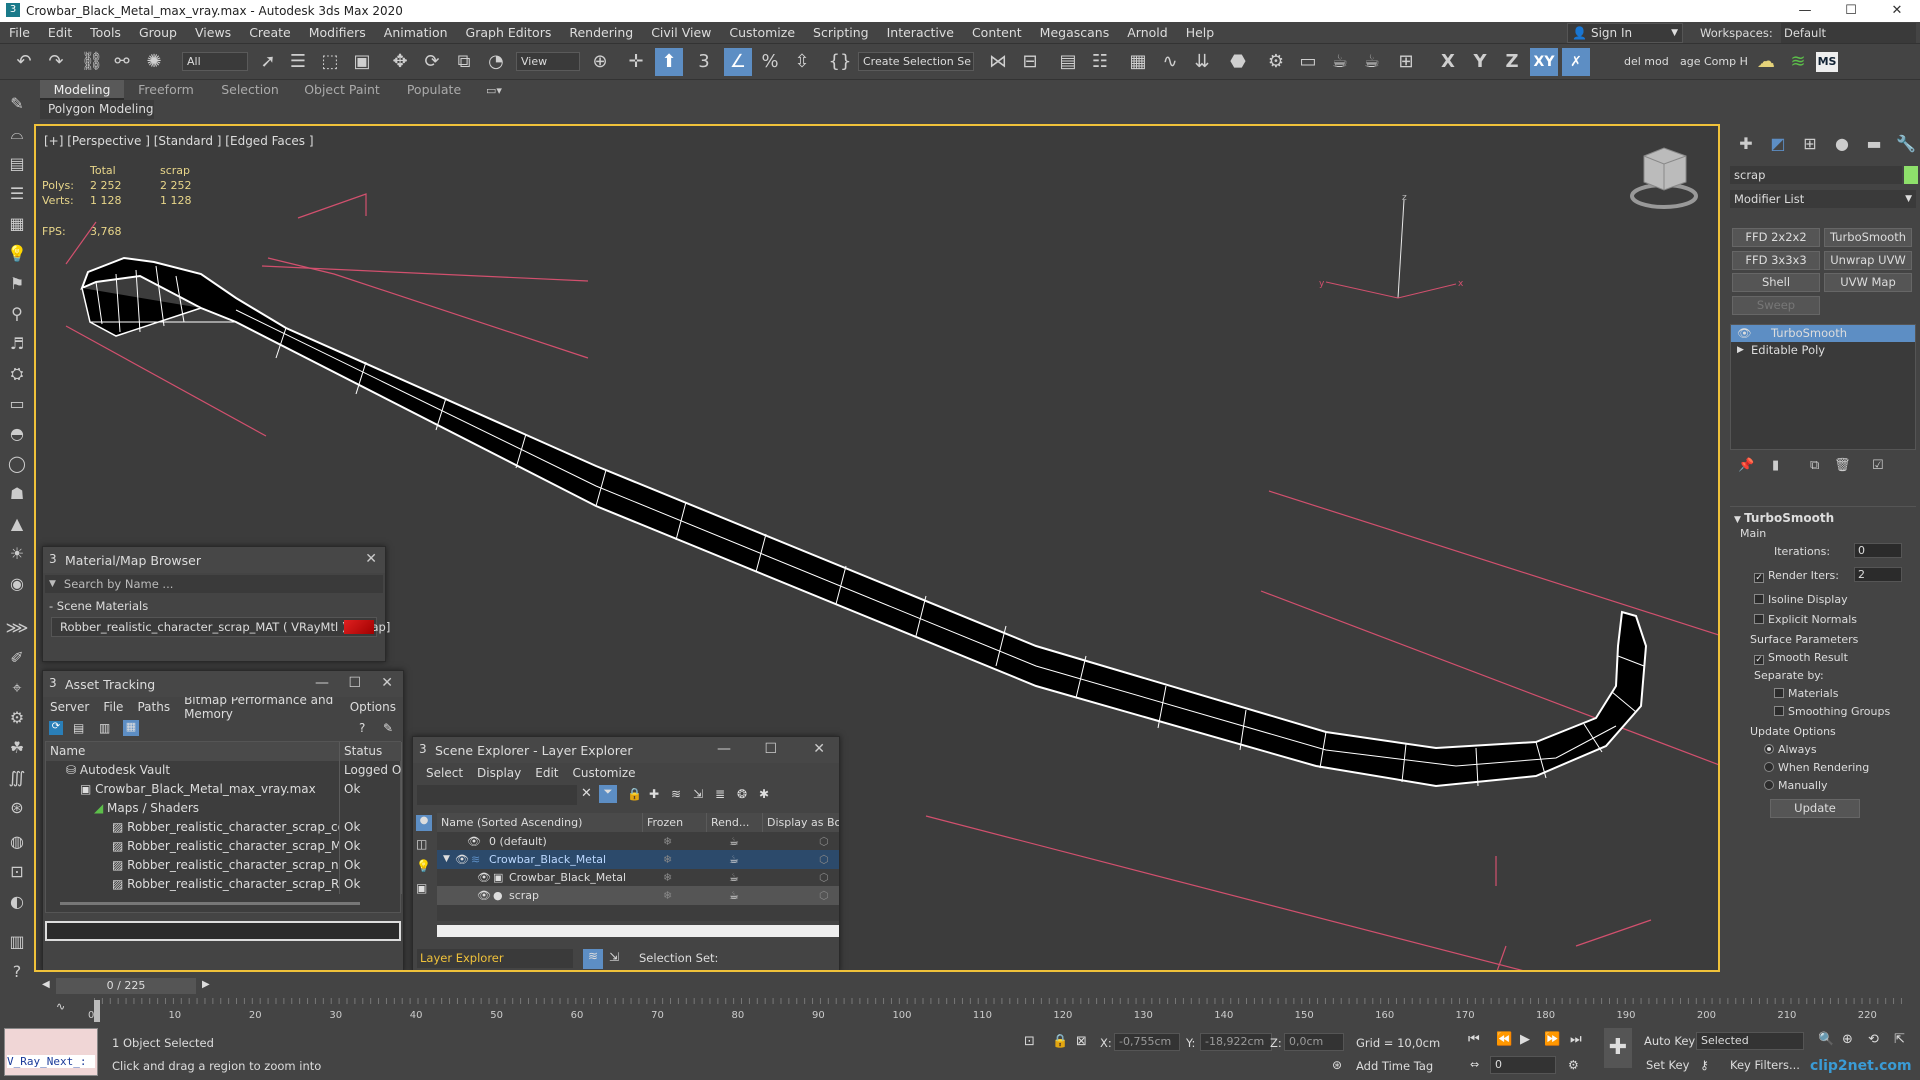 The height and width of the screenshot is (1080, 1920). Describe the element at coordinates (638, 895) in the screenshot. I see `list-item: 👁 ● scrap ❄ ☕ ⬡` at that location.